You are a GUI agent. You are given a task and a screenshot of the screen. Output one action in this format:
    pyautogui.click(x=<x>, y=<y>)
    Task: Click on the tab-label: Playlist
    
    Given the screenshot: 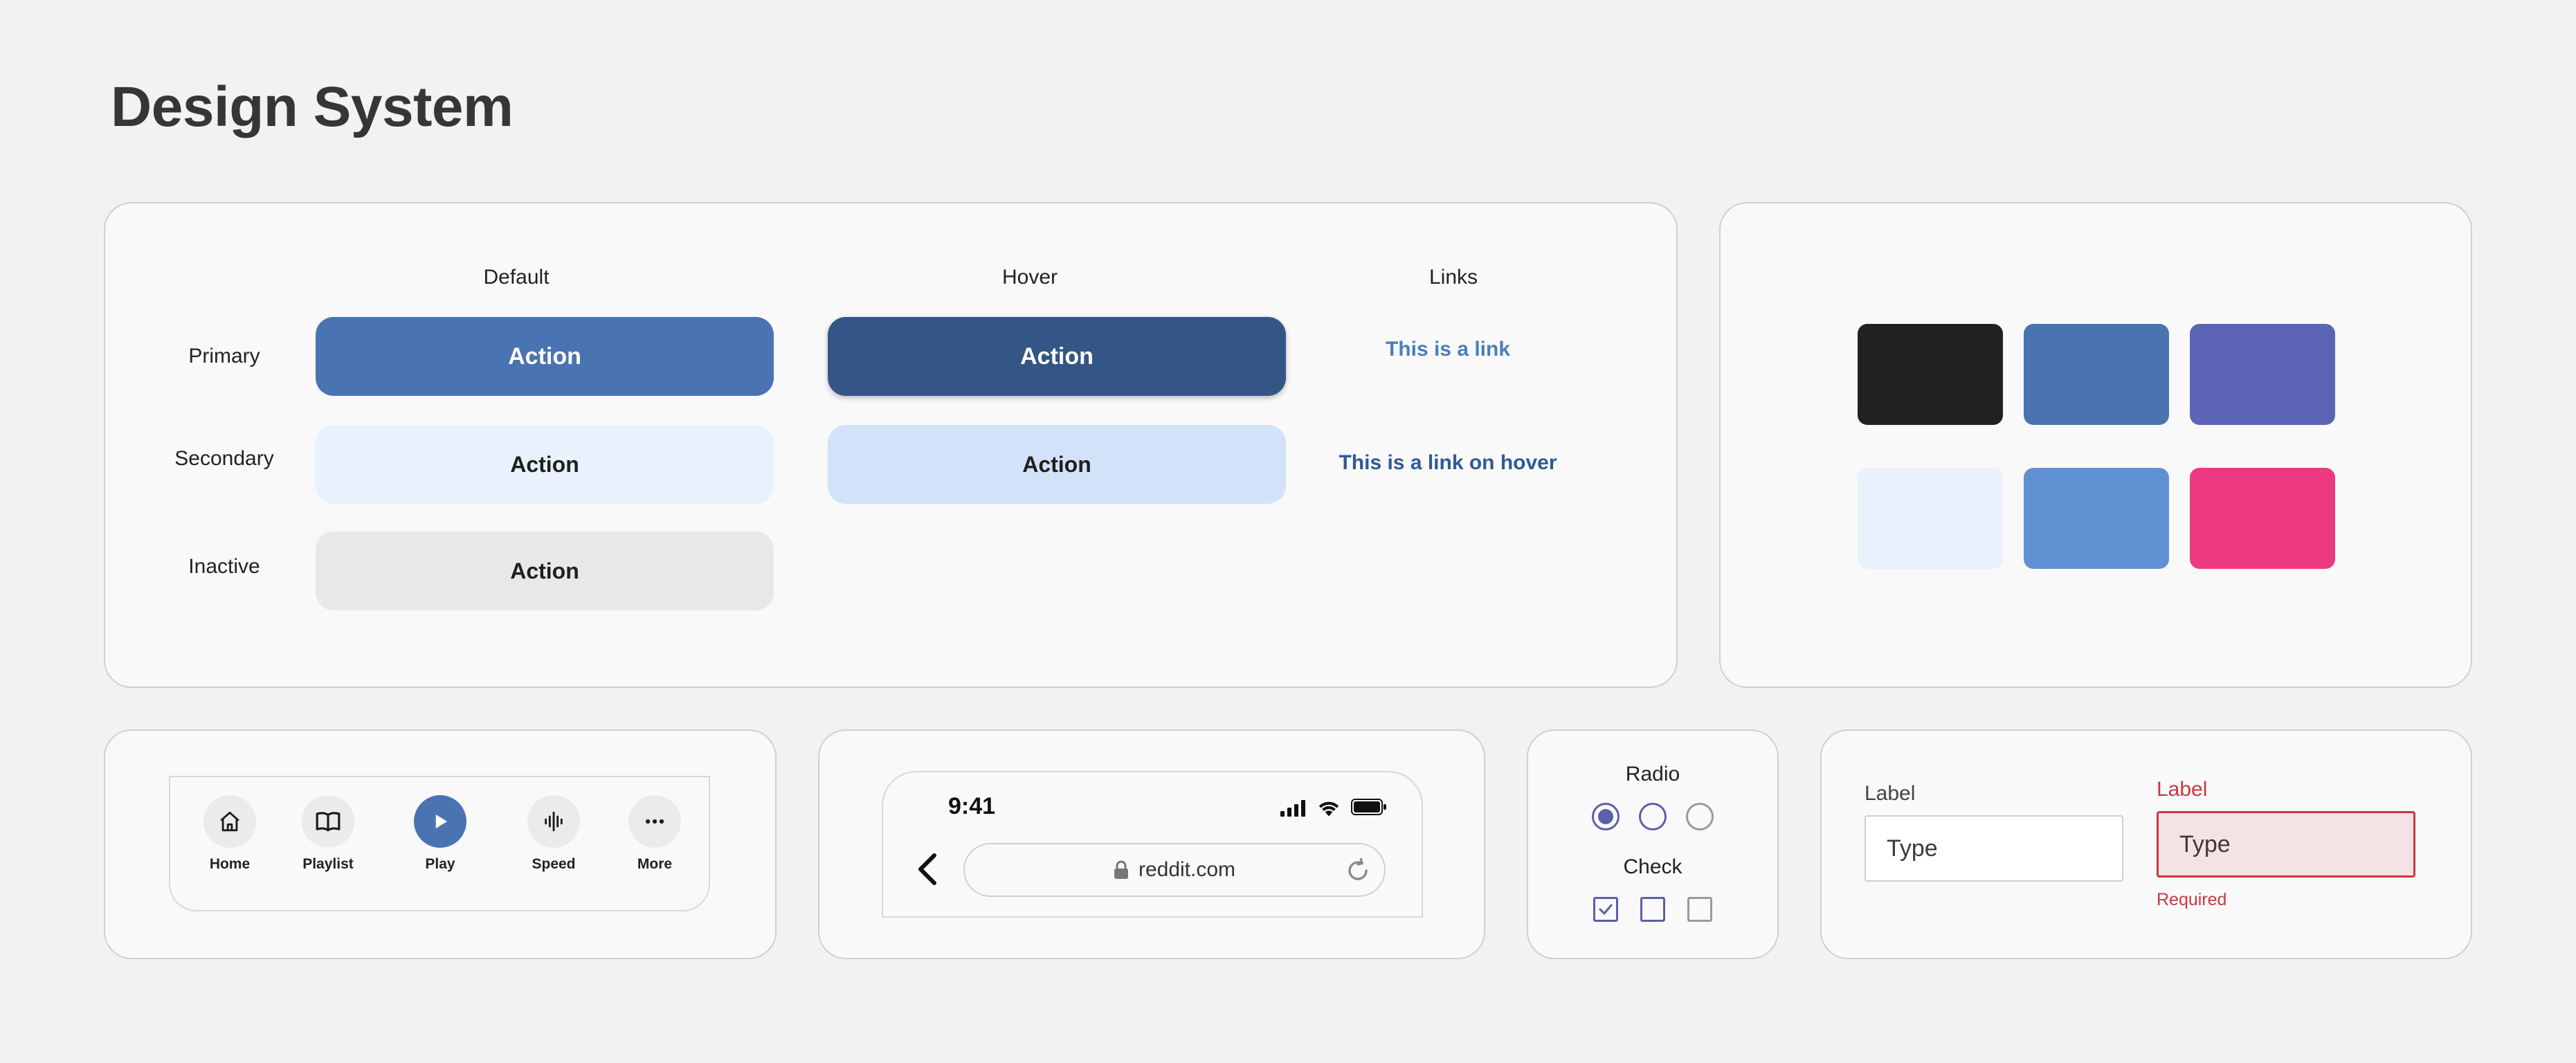 What is the action you would take?
    pyautogui.click(x=328, y=864)
    